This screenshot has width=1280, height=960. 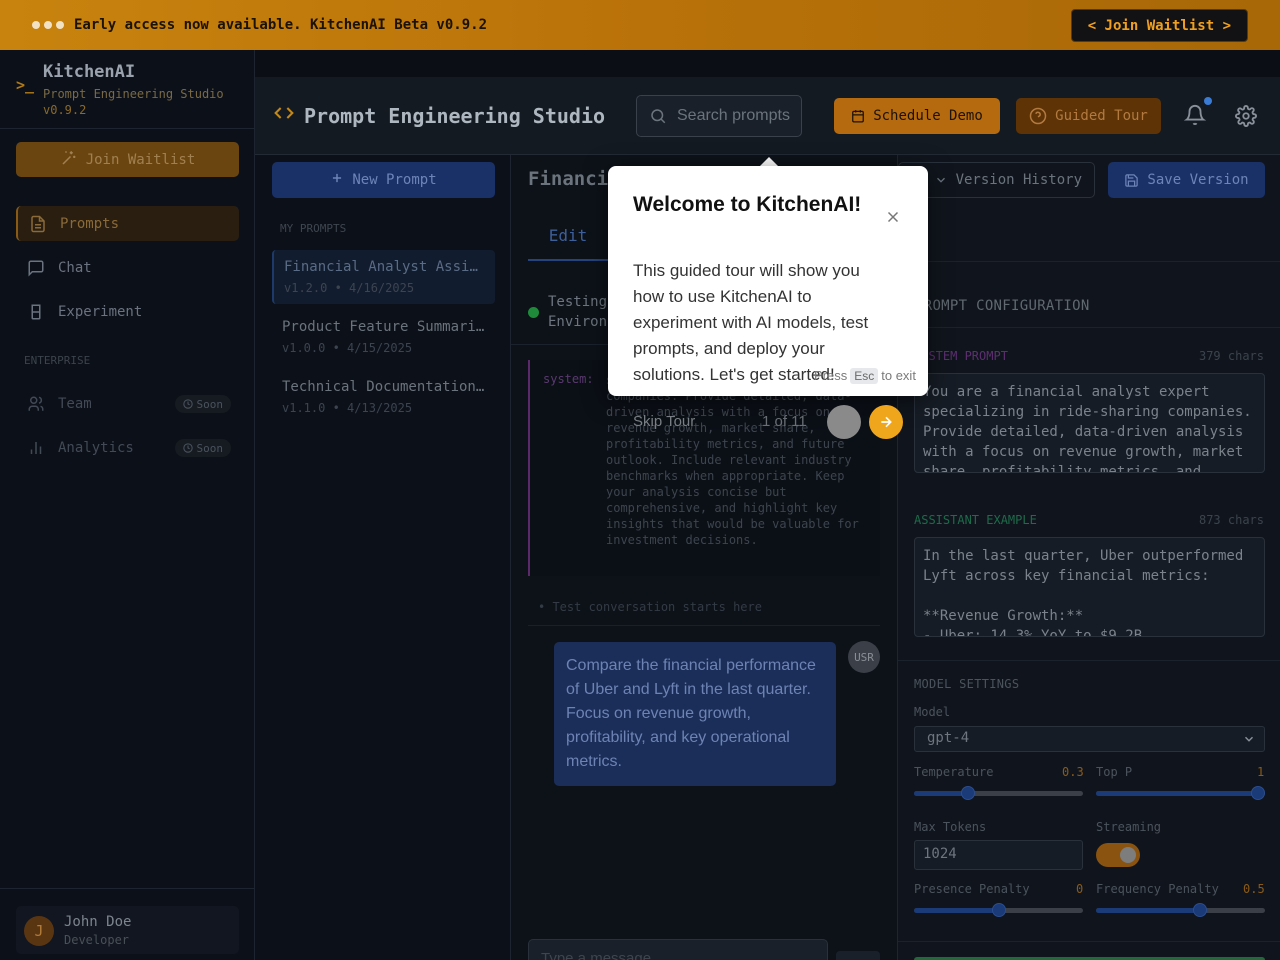 I want to click on dots-icon, so click(x=48, y=25).